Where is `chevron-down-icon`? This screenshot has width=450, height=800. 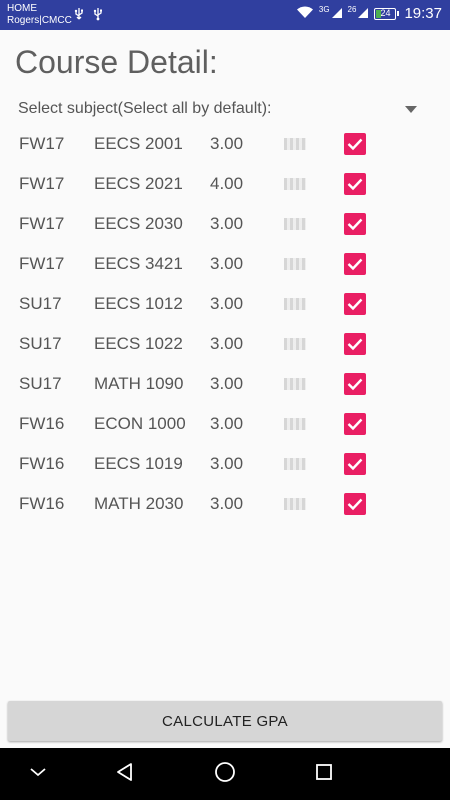
chevron-down-icon is located at coordinates (38, 774).